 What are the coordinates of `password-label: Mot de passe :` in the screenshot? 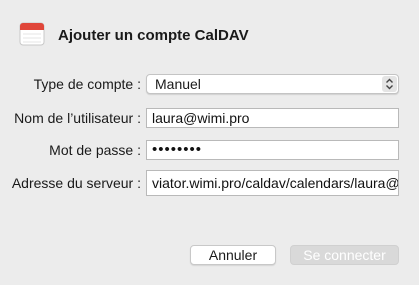 It's located at (95, 150).